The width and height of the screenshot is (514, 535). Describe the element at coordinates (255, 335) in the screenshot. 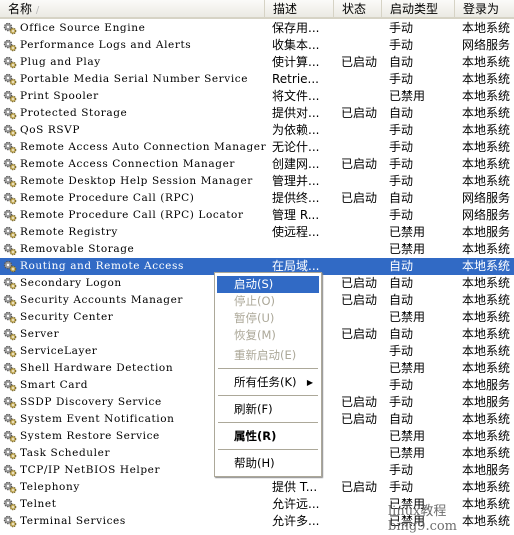

I see `menu-resume: 恢复(M)` at that location.